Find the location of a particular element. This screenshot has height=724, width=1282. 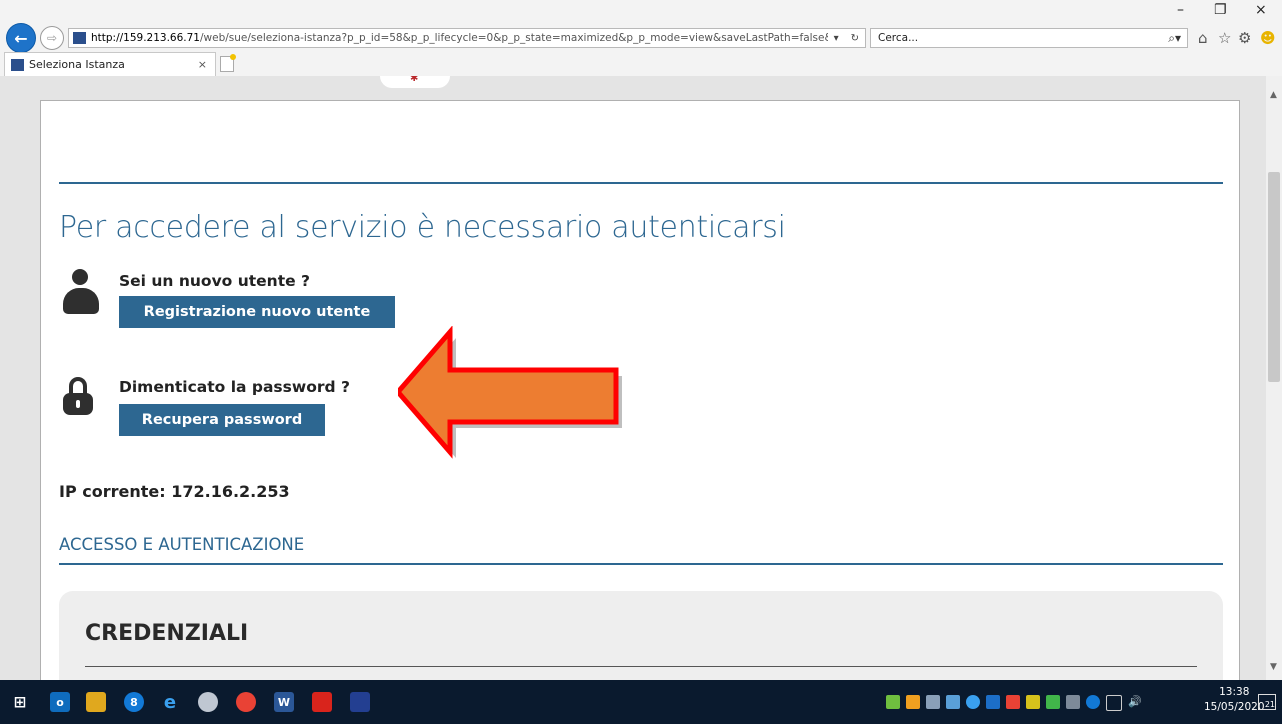

credentials-divider is located at coordinates (641, 666).